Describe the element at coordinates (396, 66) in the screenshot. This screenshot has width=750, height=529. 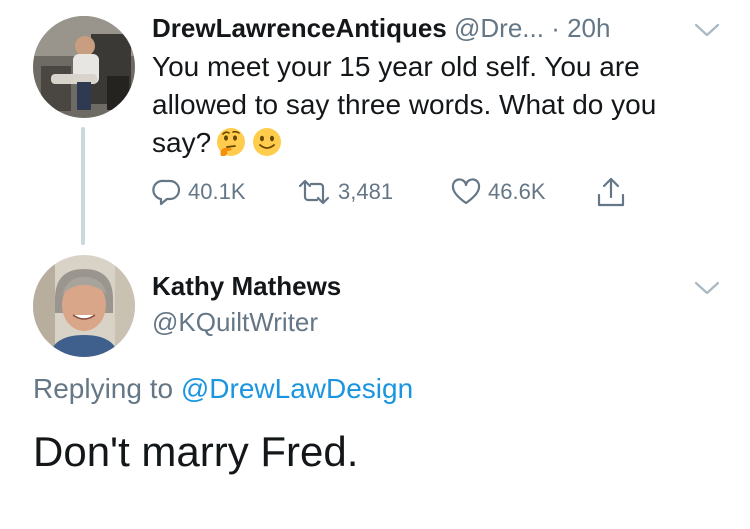
I see `tweet-text-line: You meet your 15 year old self. You are` at that location.